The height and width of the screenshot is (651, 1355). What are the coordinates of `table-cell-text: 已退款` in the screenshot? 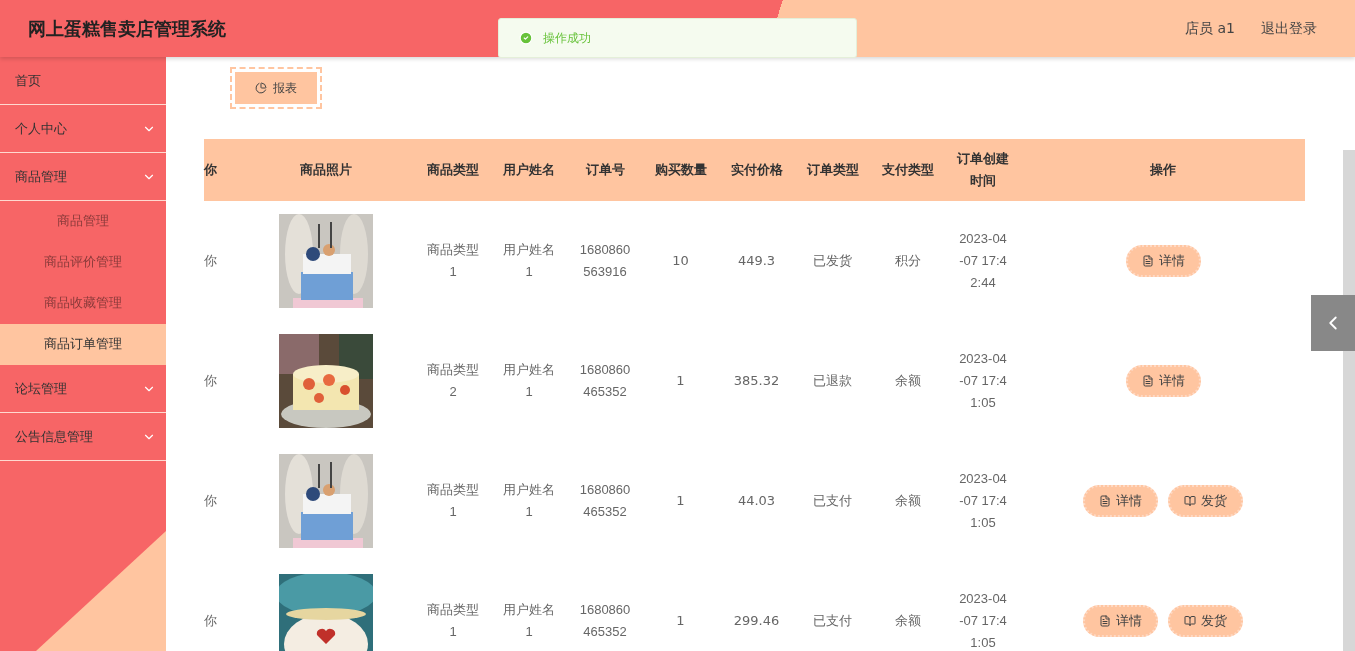 It's located at (832, 381).